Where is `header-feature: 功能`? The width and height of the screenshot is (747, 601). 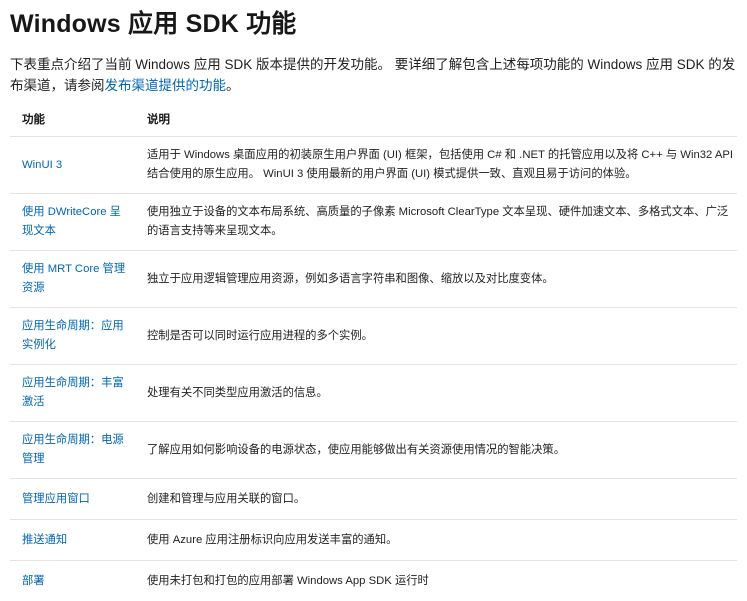 header-feature: 功能 is located at coordinates (72, 119).